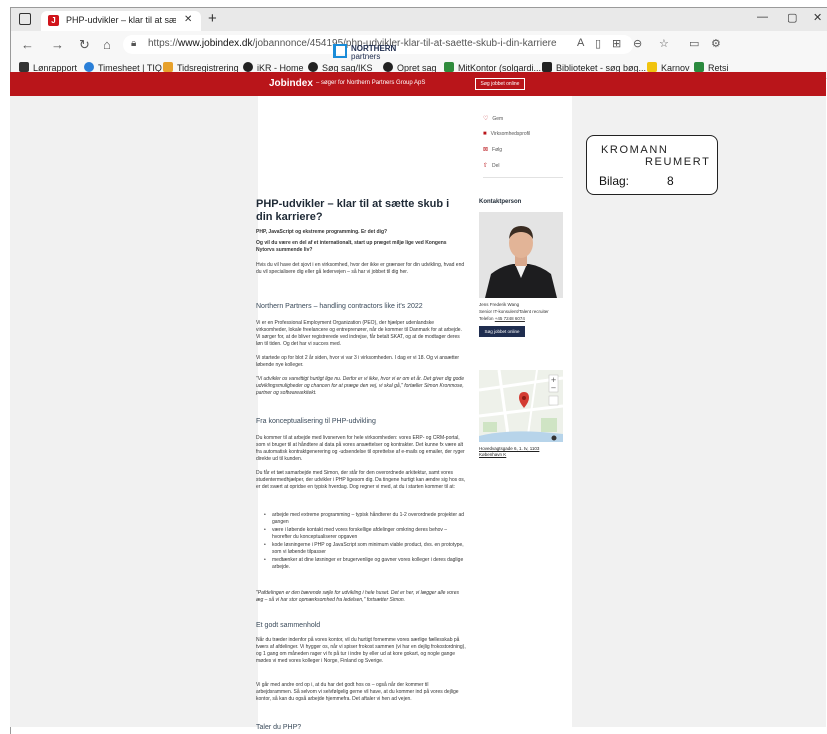 The image size is (827, 734). What do you see at coordinates (371, 83) in the screenshot?
I see `jobindex-subtitle: – søger for Northern Partners Group ApS` at bounding box center [371, 83].